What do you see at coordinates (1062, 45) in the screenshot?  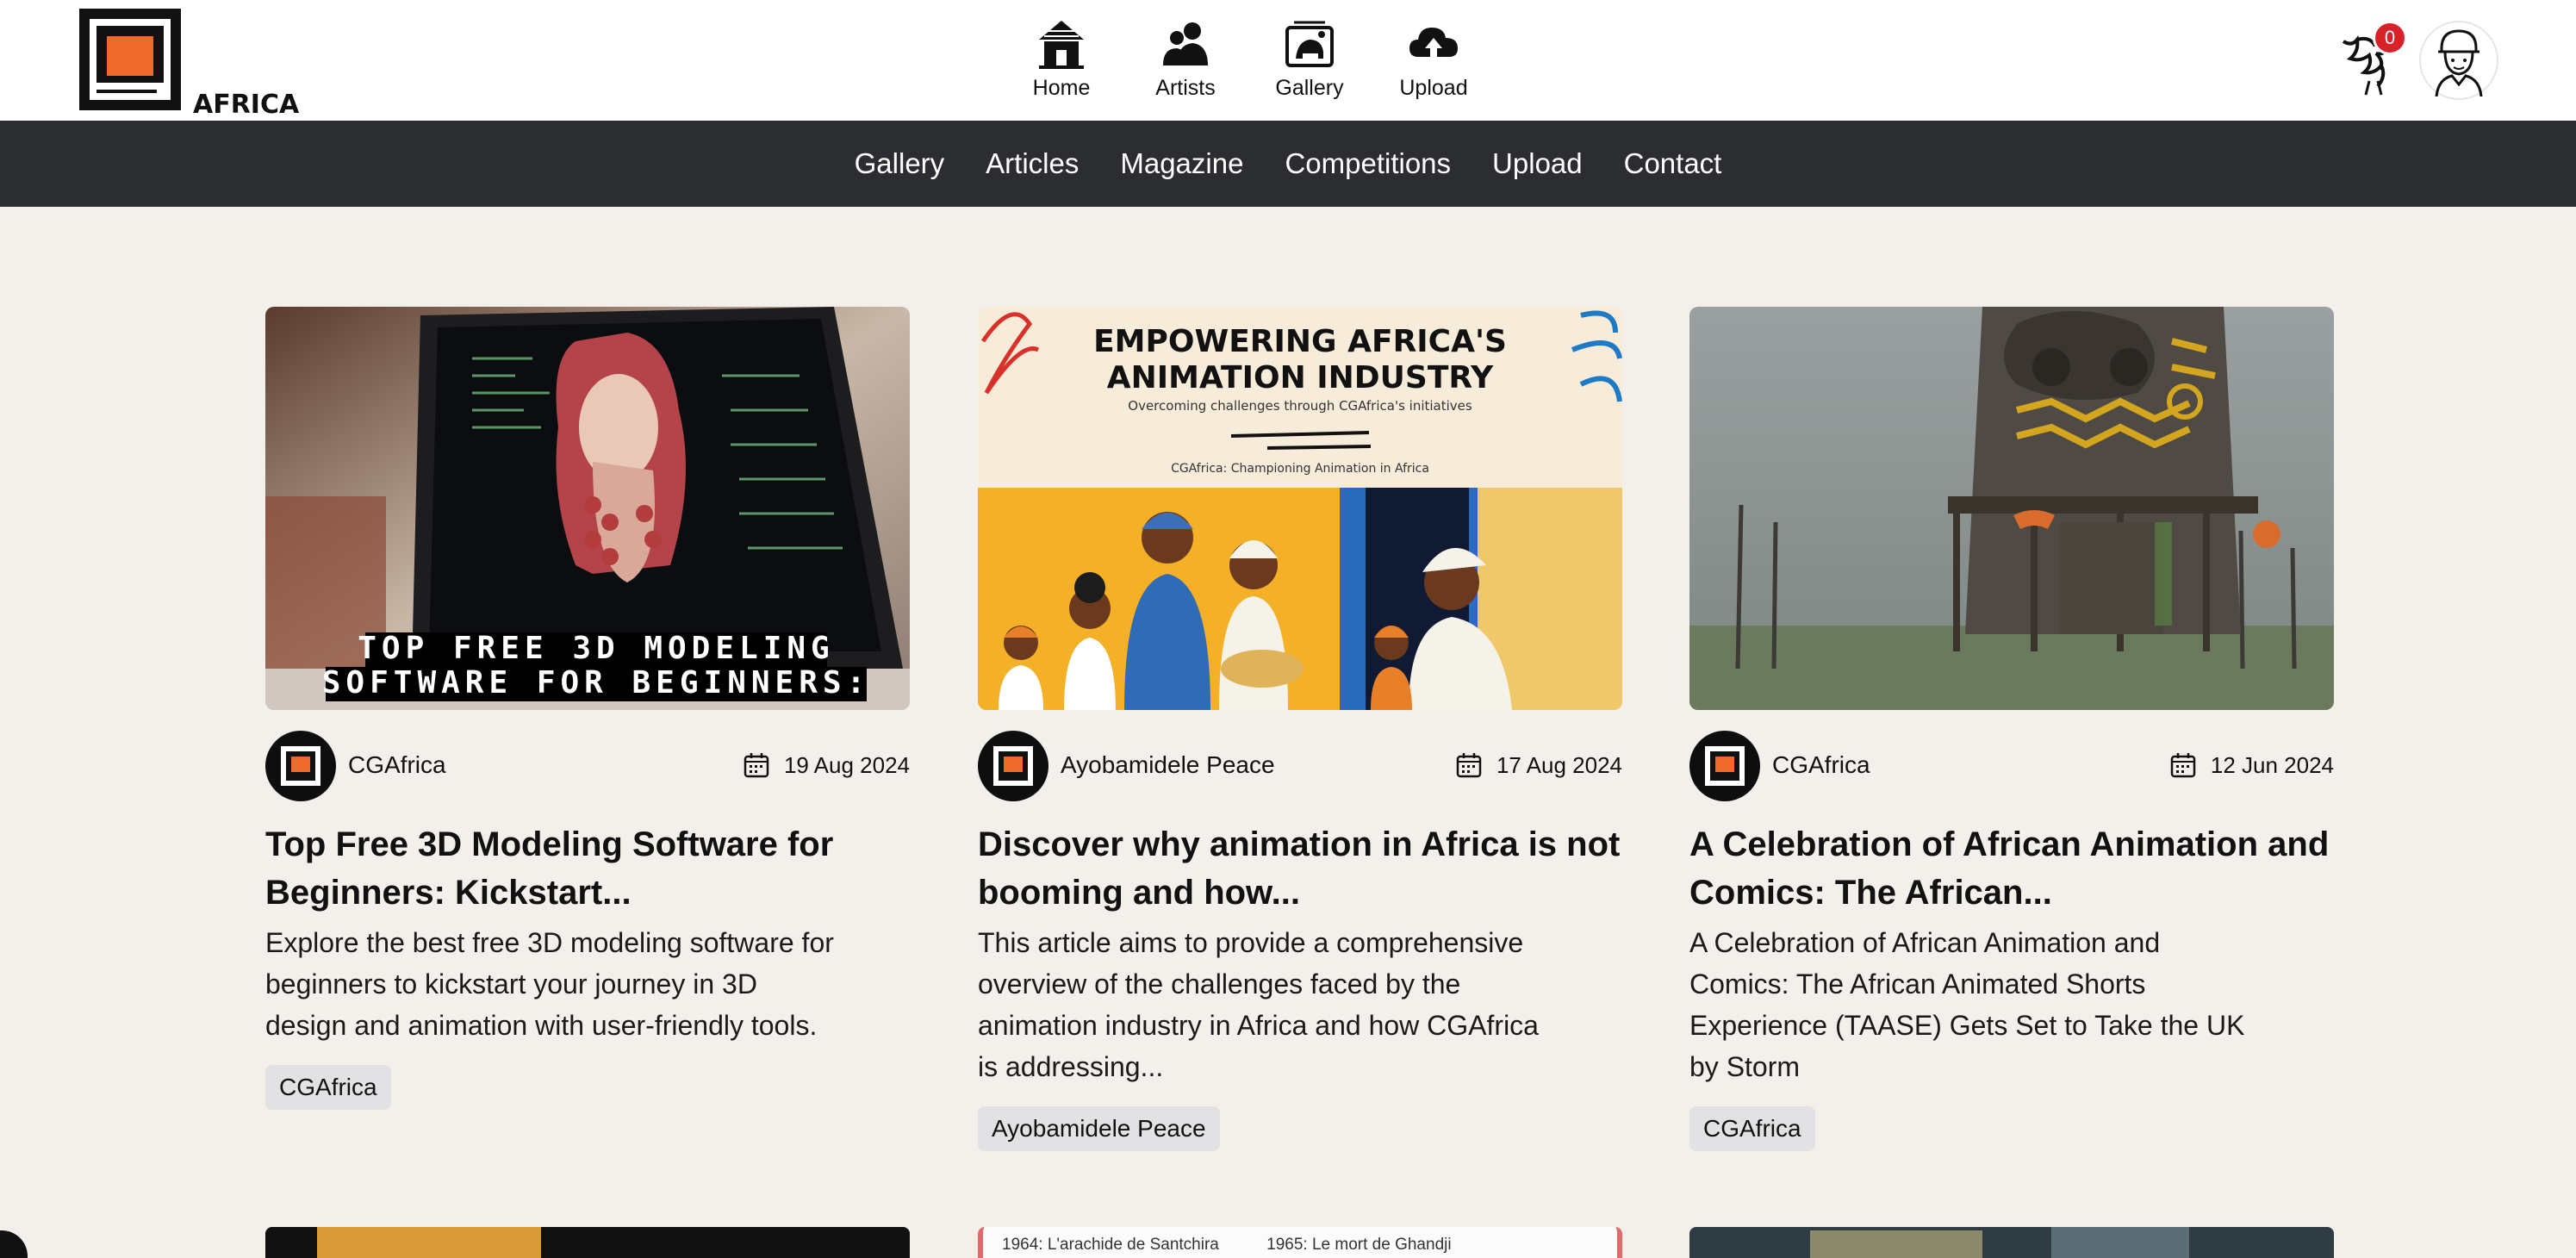 I see `hut-icon` at bounding box center [1062, 45].